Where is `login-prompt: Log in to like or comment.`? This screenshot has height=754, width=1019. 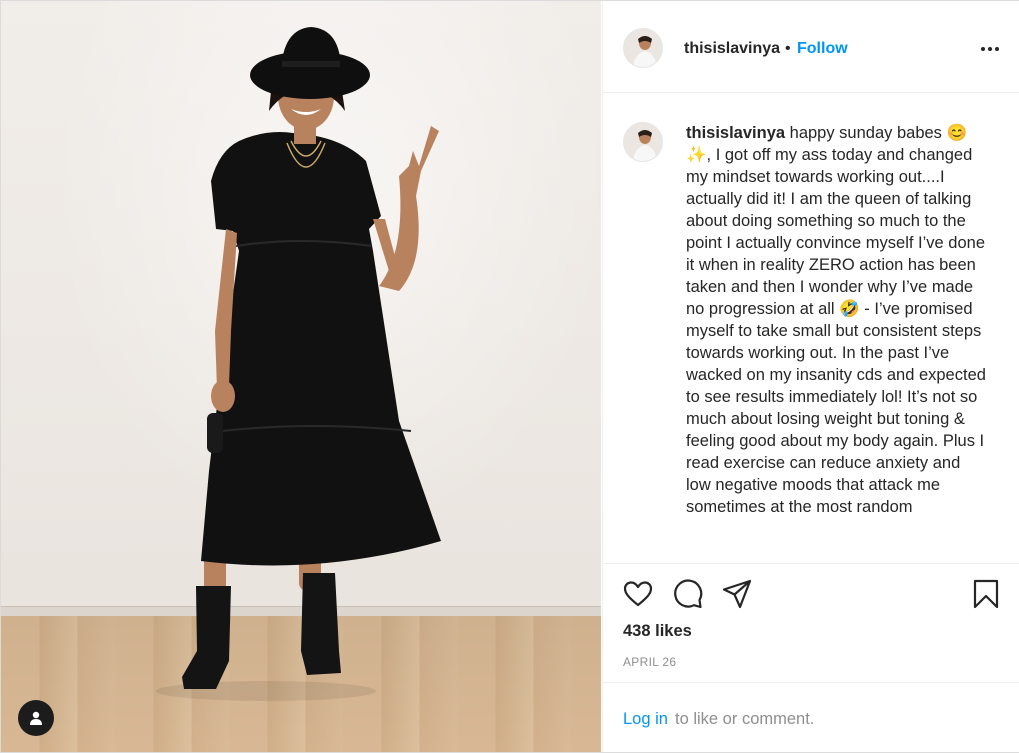 login-prompt: Log in to like or comment. is located at coordinates (811, 718).